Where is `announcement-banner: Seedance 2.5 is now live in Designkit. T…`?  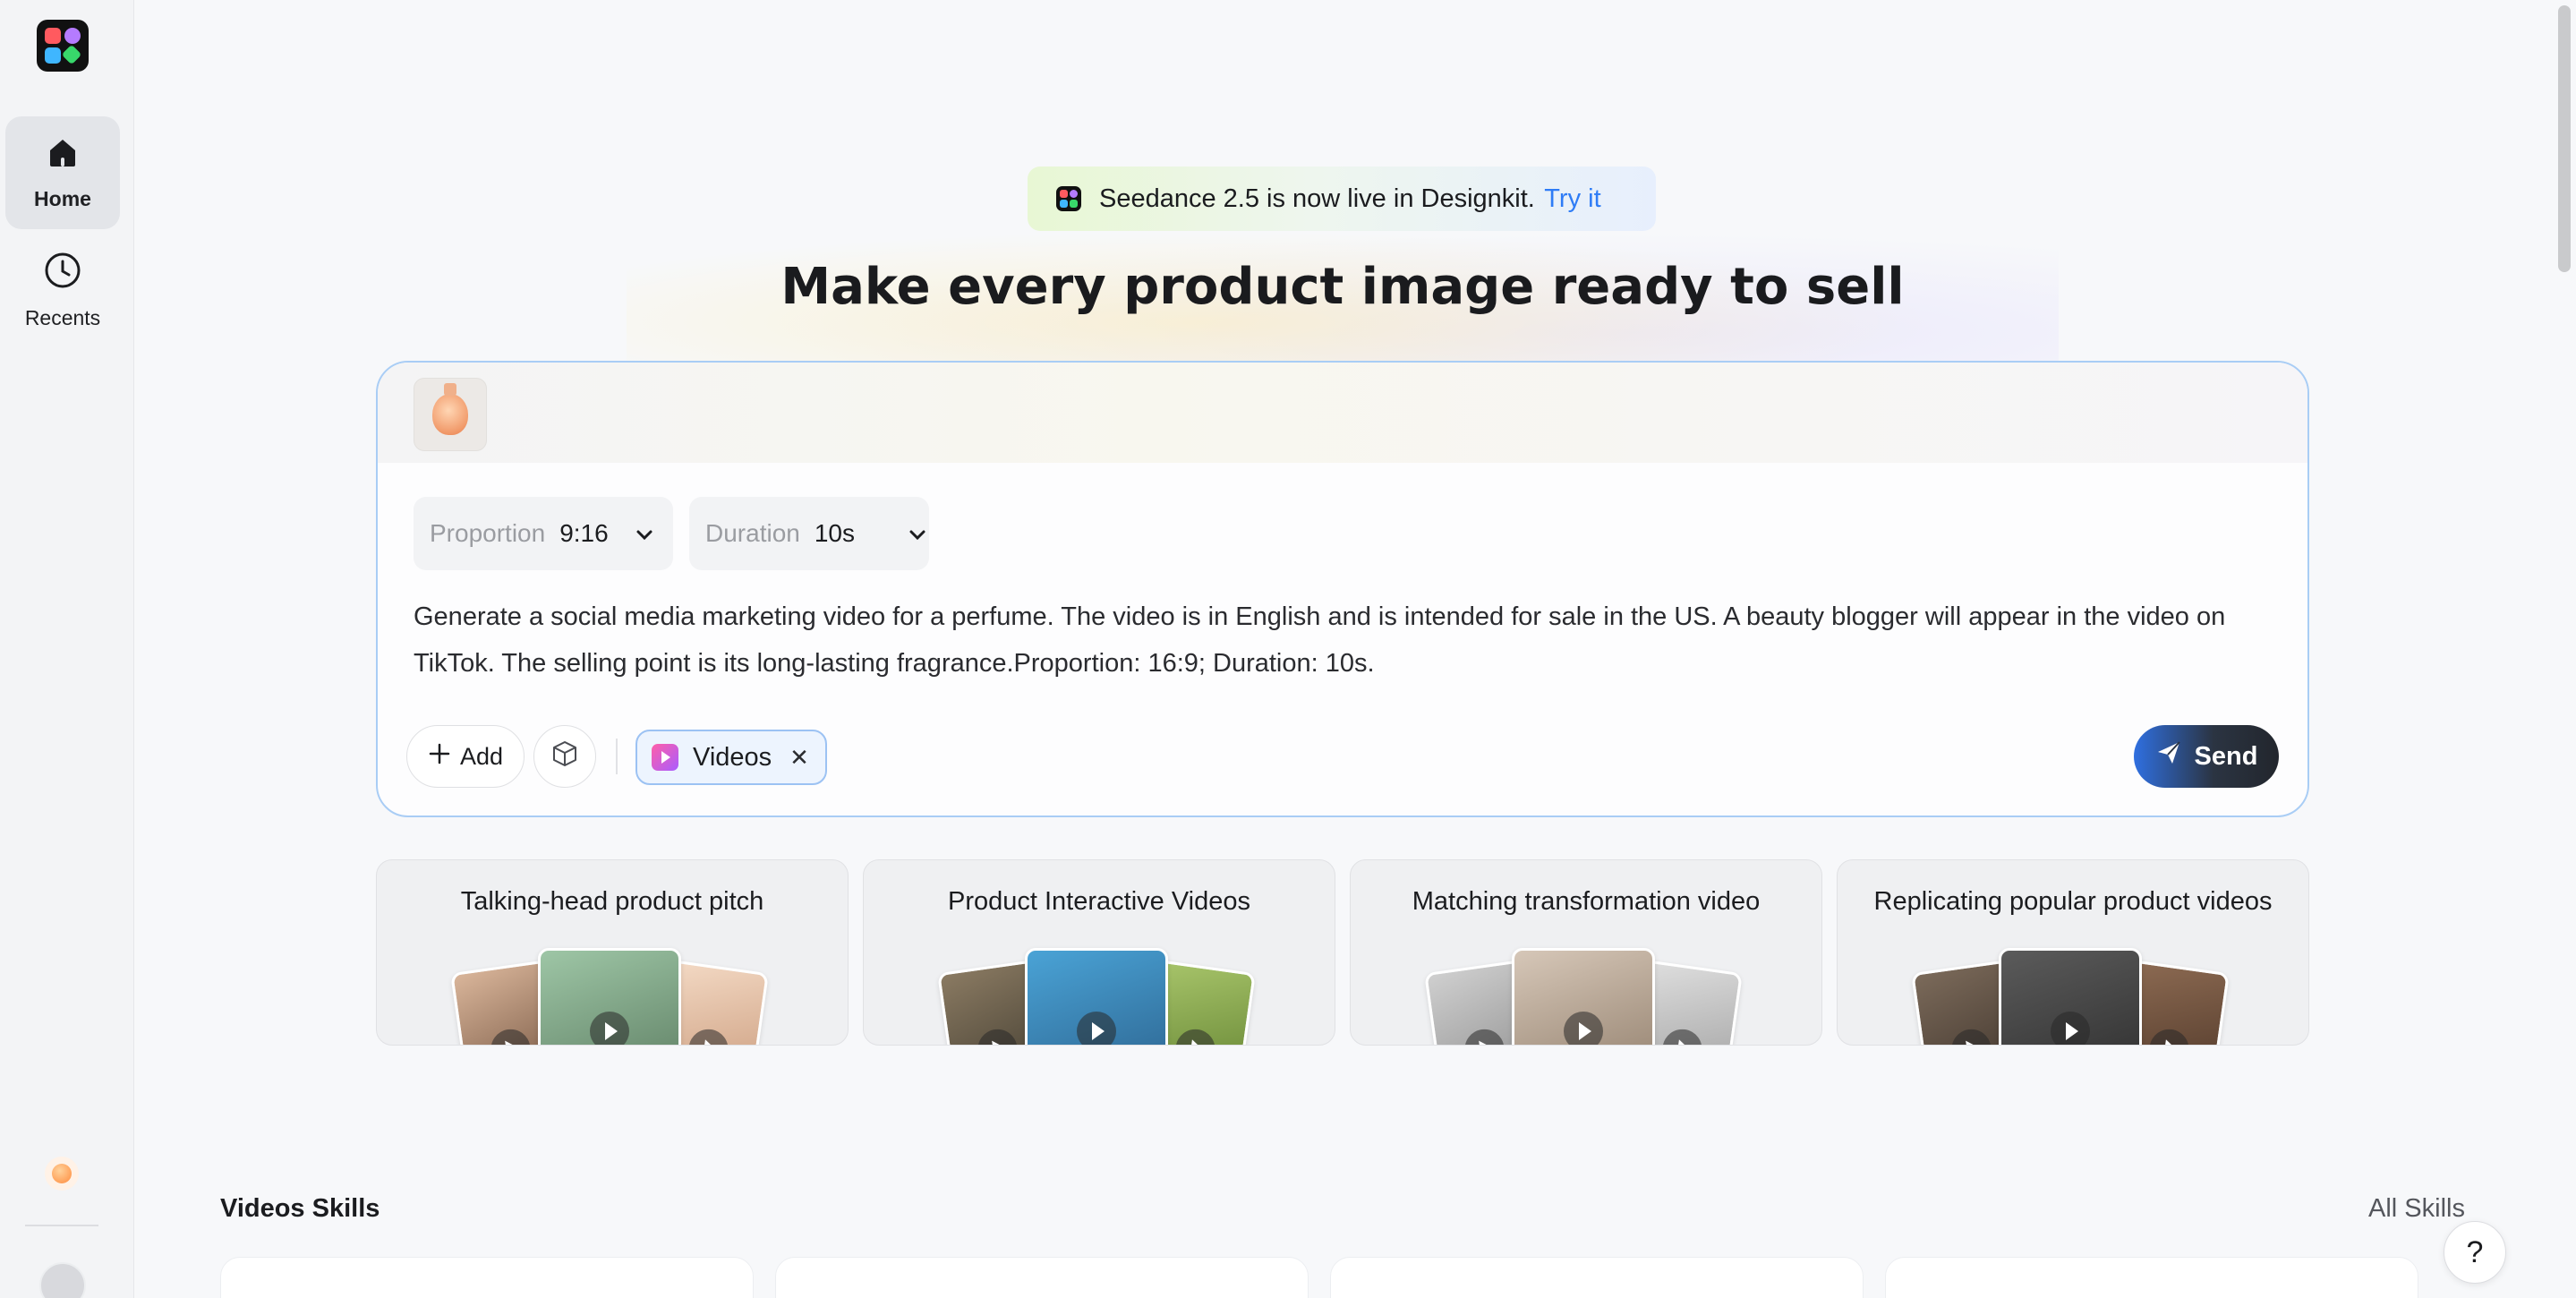
announcement-banner: Seedance 2.5 is now live in Designkit. T… is located at coordinates (1342, 199).